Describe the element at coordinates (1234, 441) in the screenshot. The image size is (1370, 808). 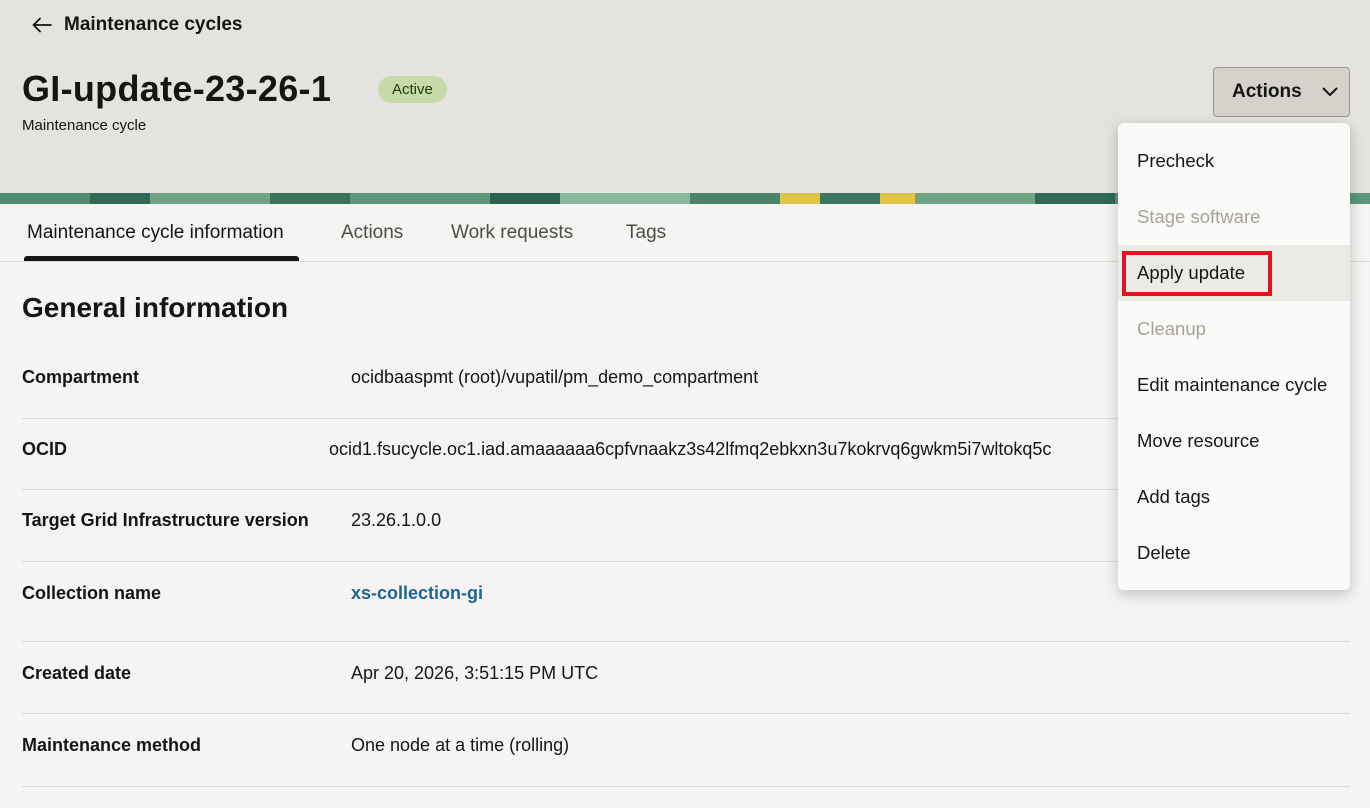
I see `menu-item-move-resource: Move resource` at that location.